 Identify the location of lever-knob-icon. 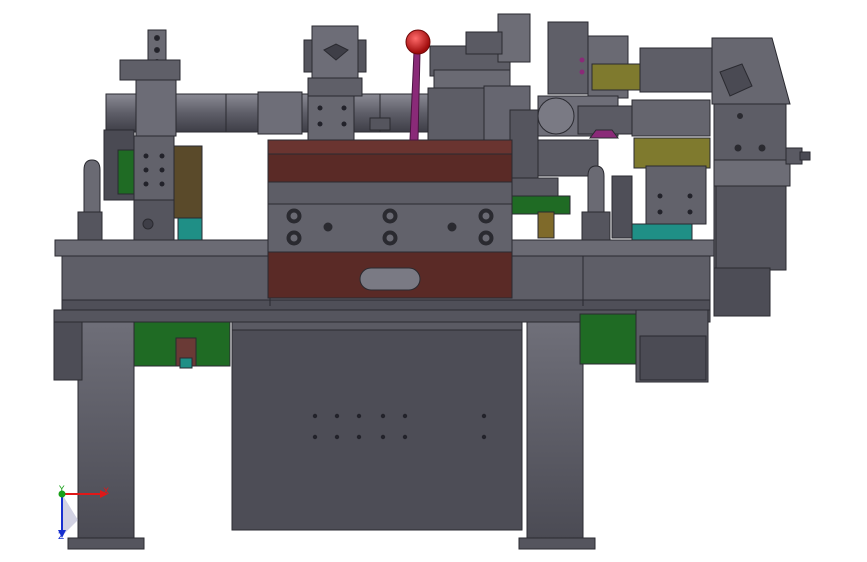
(418, 42).